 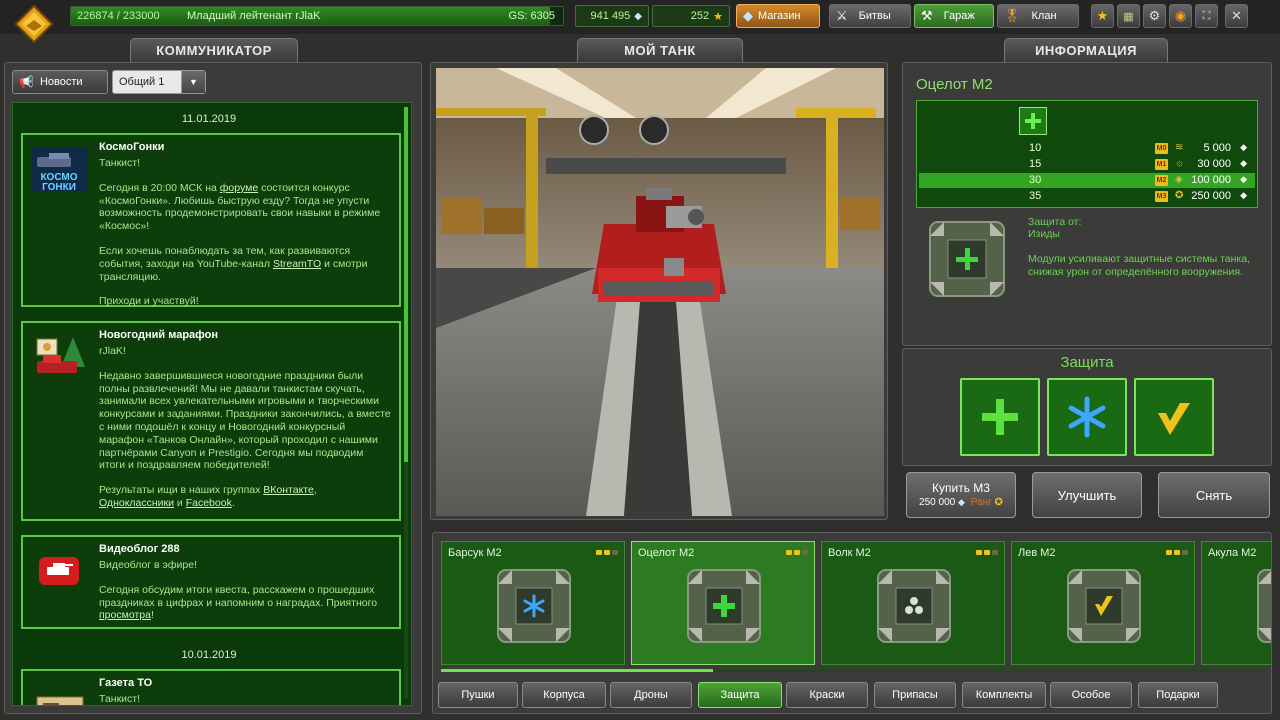 I want to click on clan-label: Клан, so click(x=1044, y=16).